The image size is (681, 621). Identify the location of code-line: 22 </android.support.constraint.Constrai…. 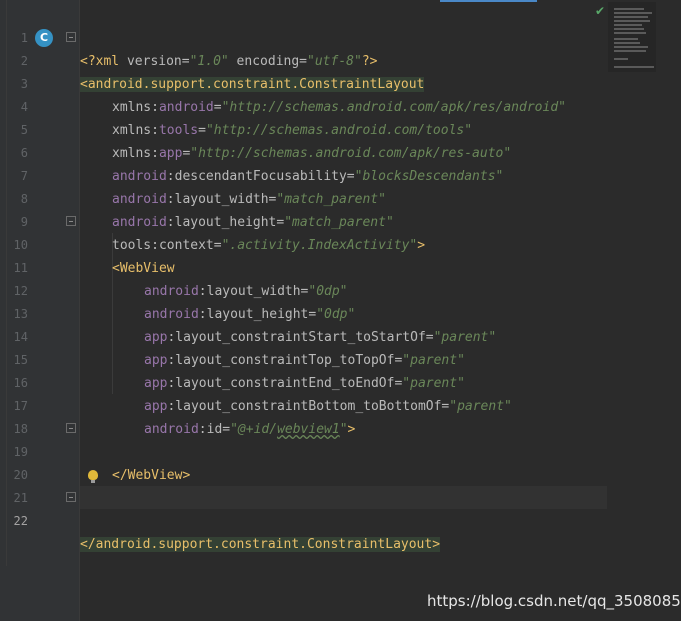
(340, 519).